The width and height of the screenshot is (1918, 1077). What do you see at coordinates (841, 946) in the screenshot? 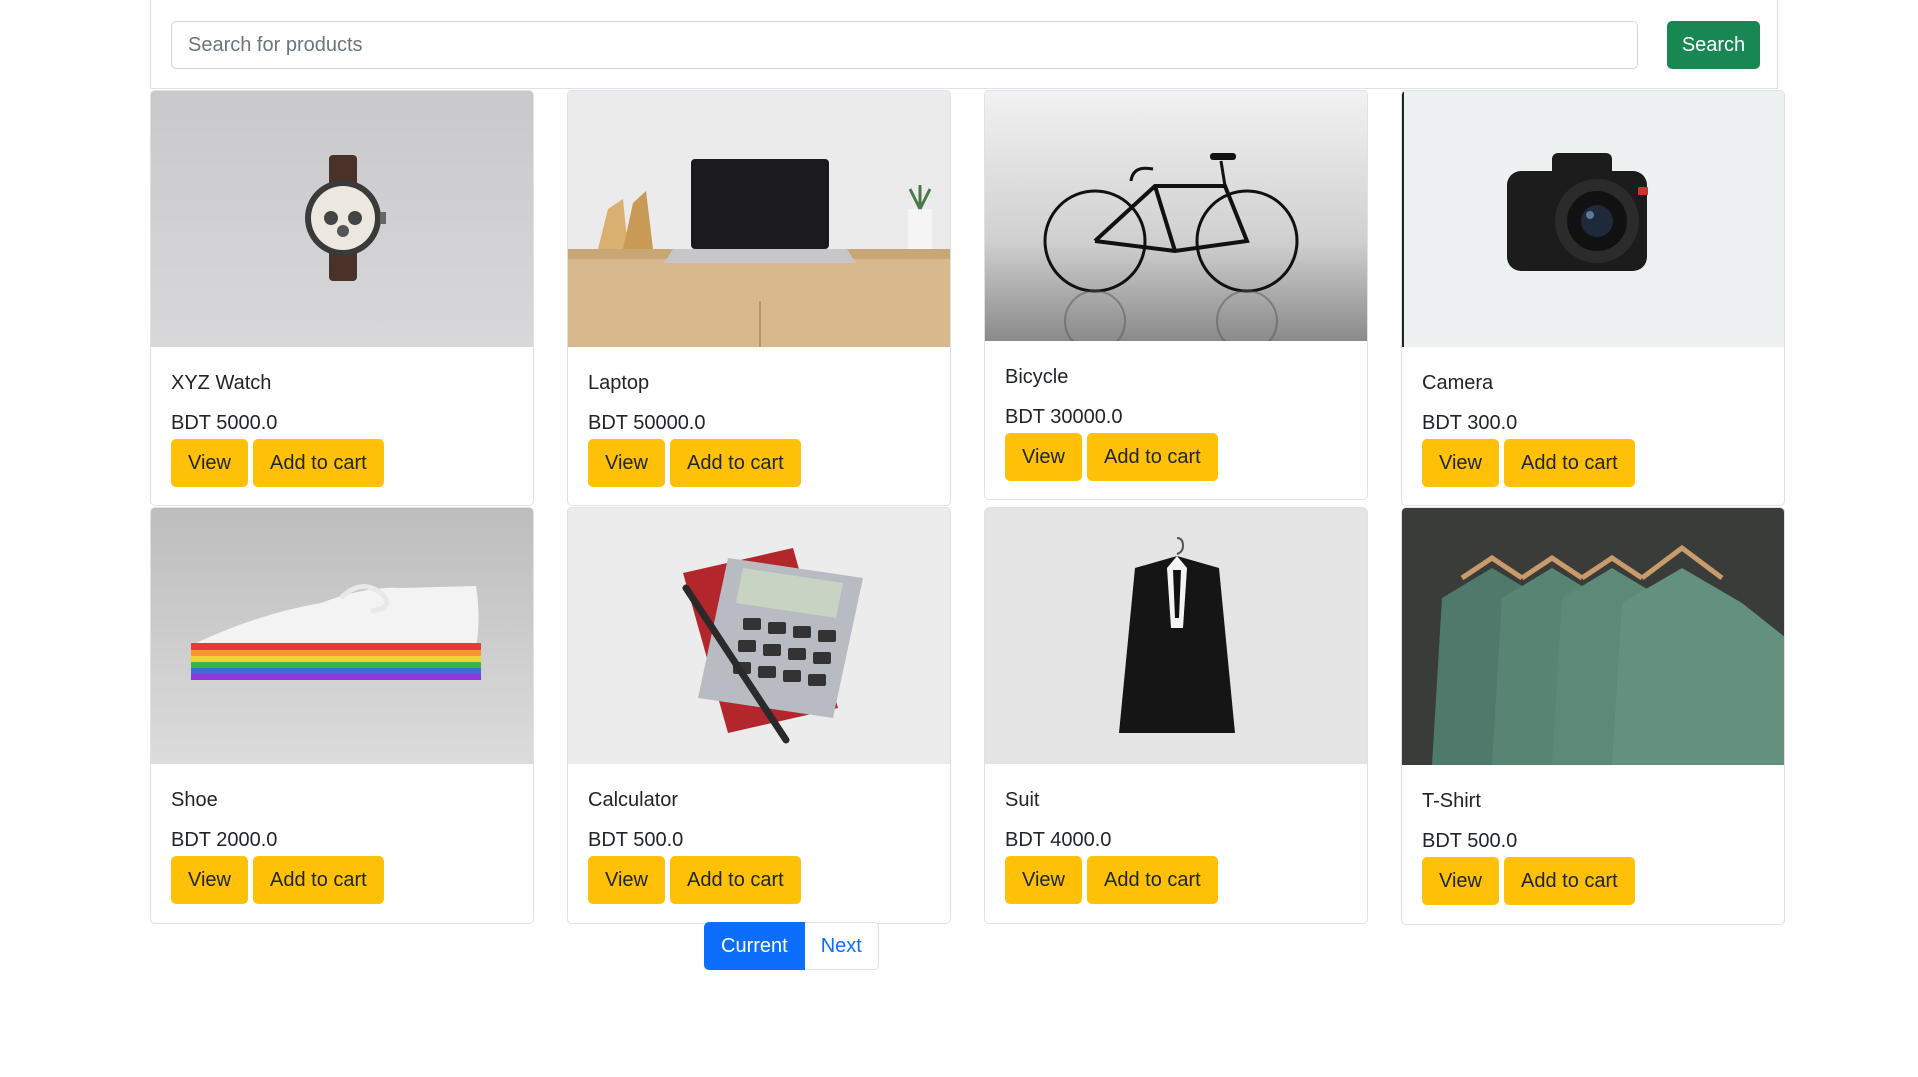
I see `page-next: Next` at bounding box center [841, 946].